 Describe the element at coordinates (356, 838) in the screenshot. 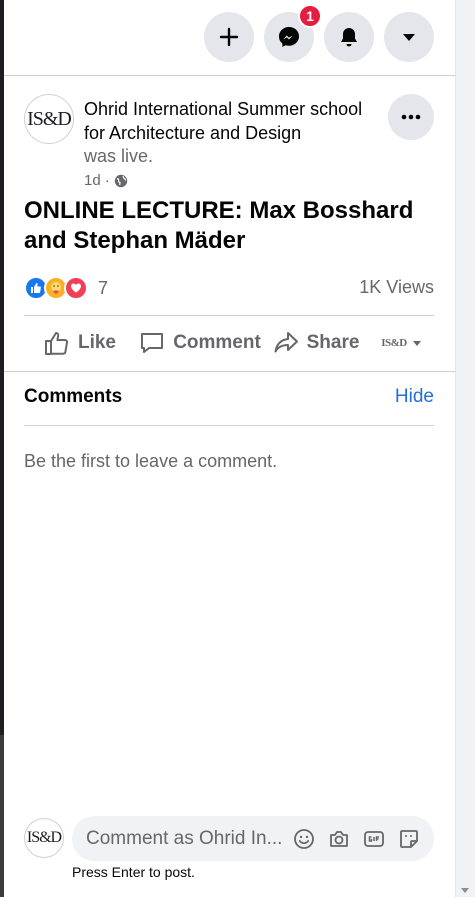

I see `comment-input-tools` at that location.